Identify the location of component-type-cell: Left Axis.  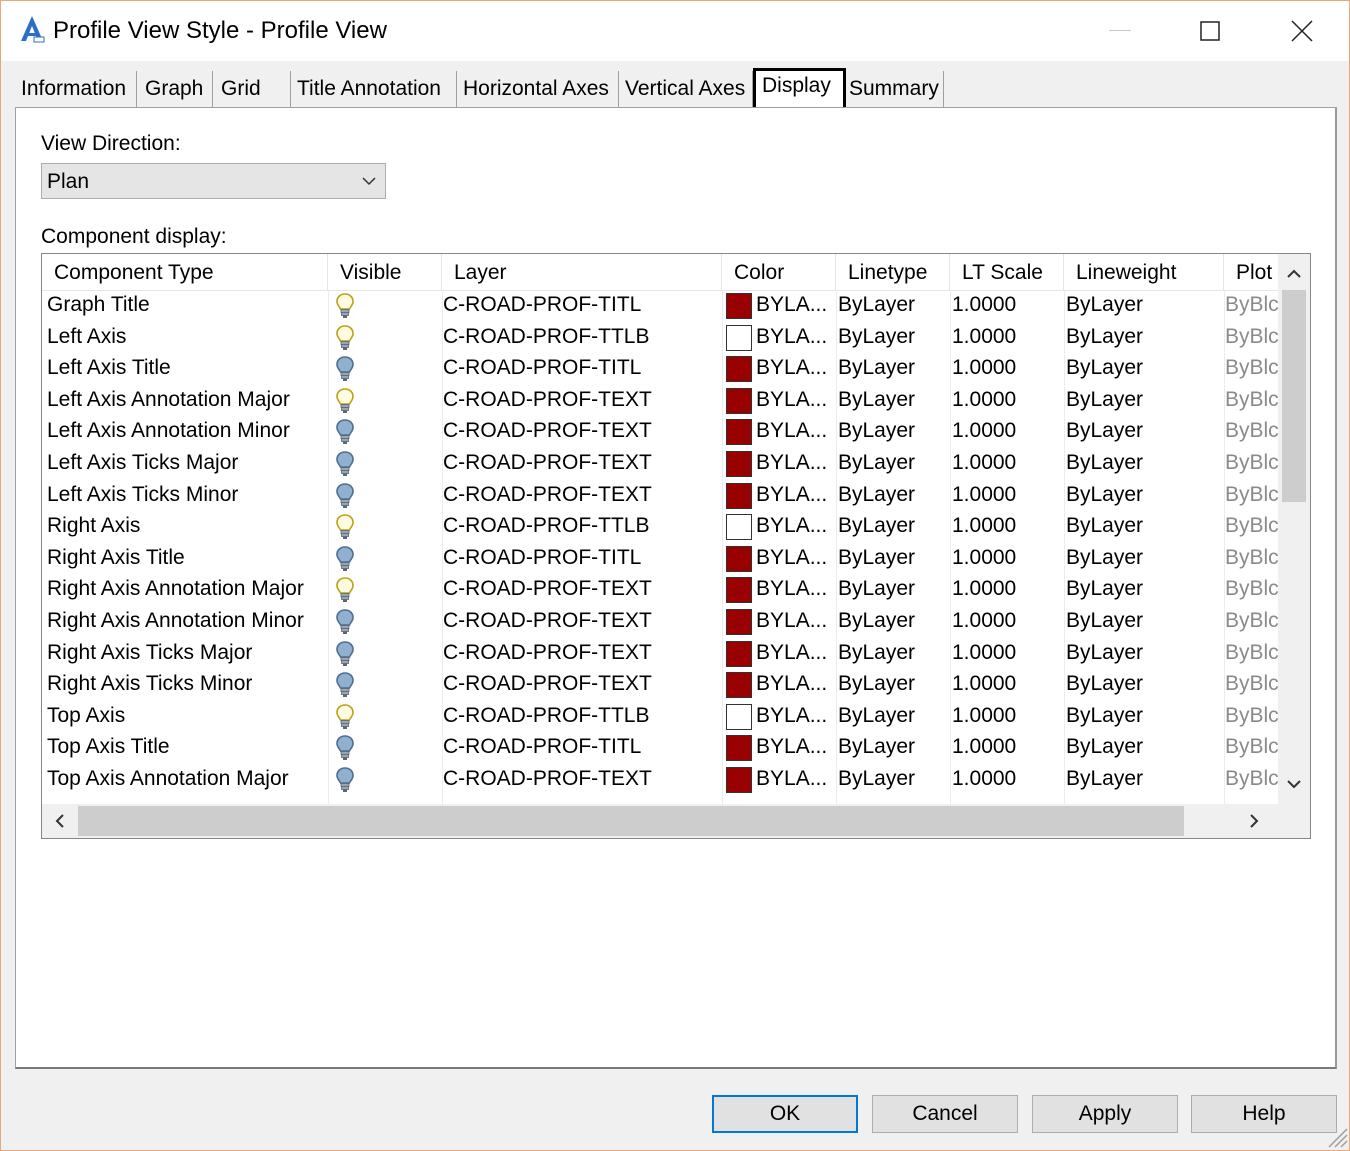
(187, 338).